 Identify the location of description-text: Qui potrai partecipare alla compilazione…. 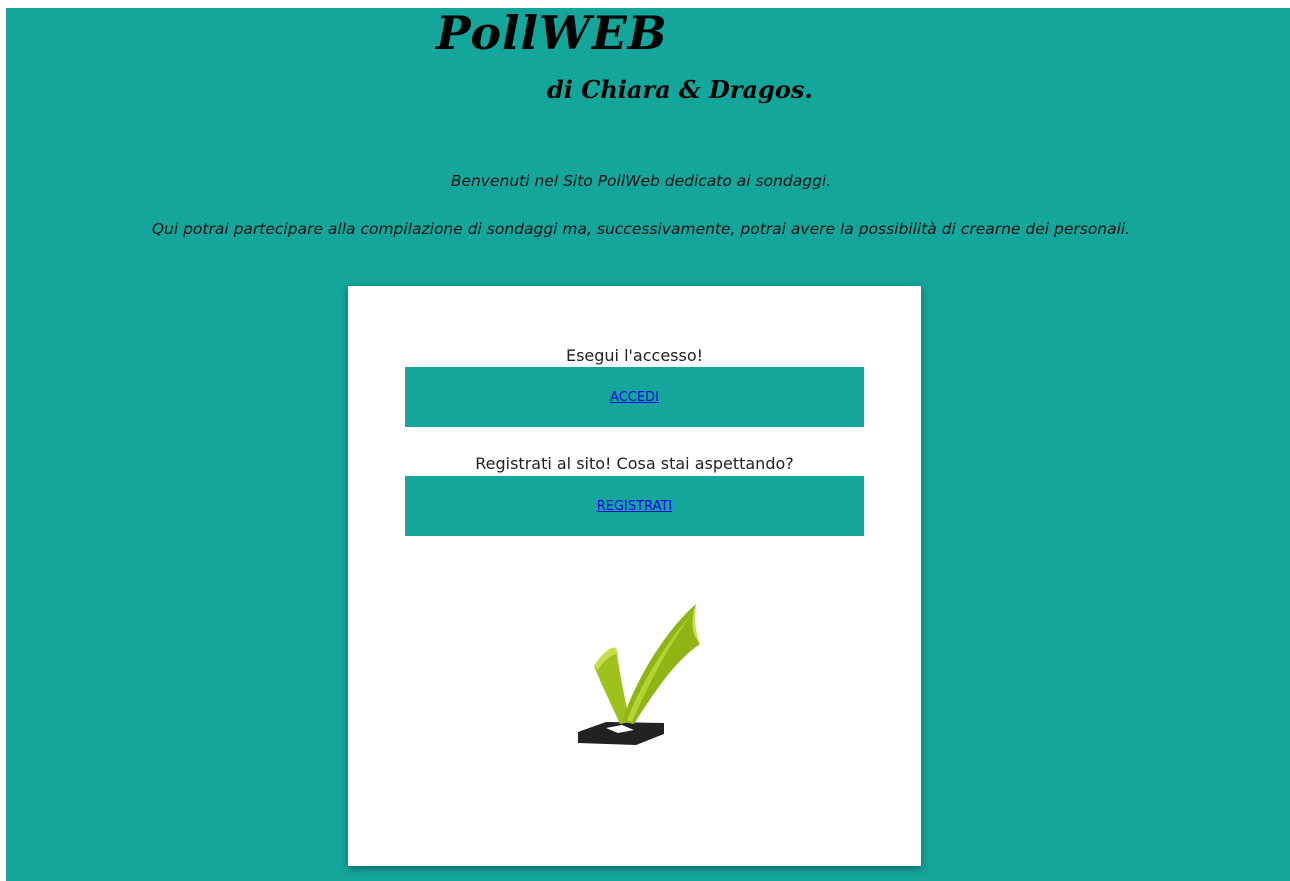
(641, 229).